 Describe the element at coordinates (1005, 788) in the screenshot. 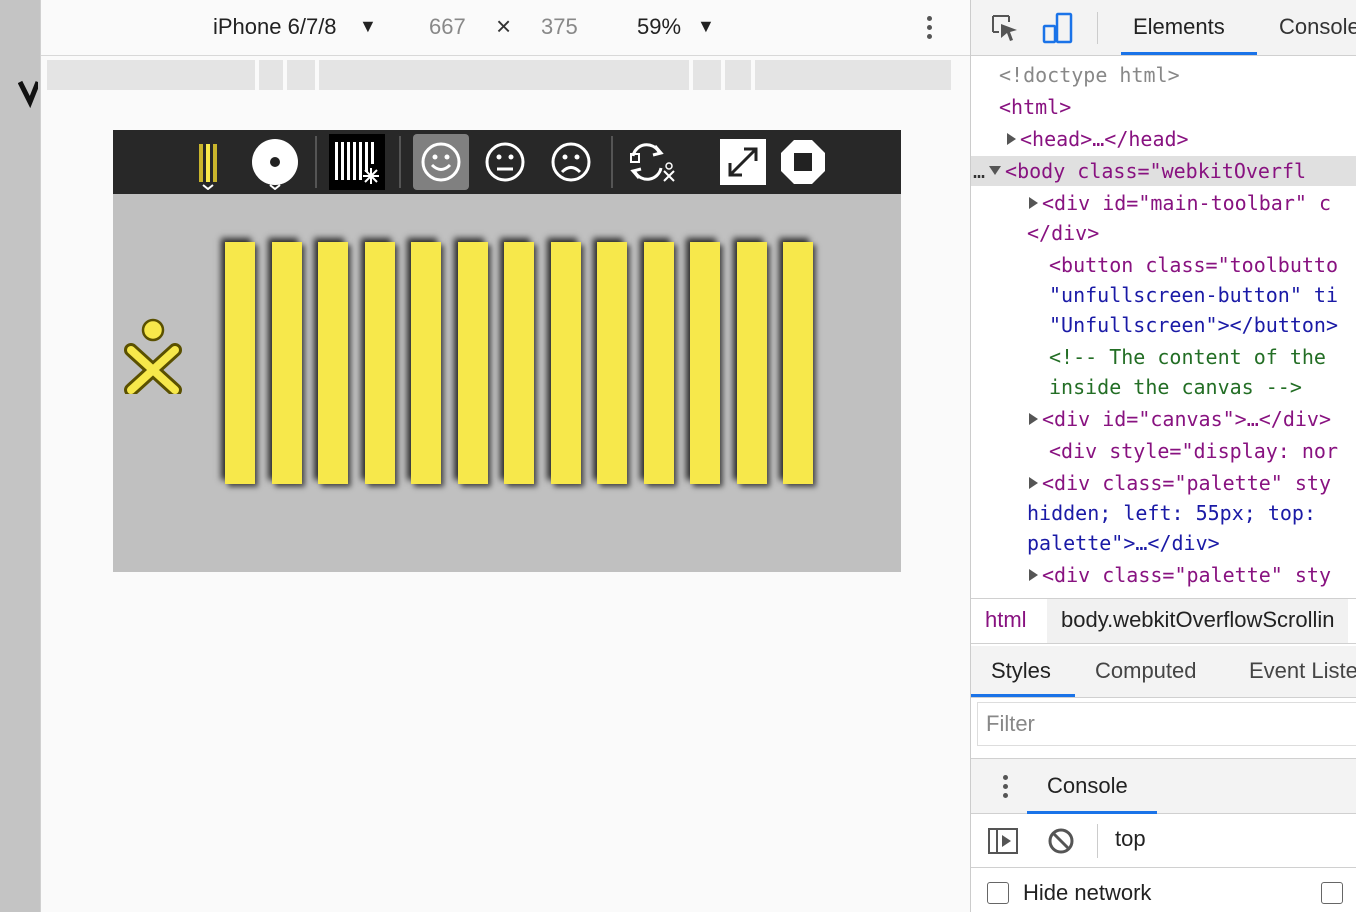

I see `drawer-menu-icon` at that location.